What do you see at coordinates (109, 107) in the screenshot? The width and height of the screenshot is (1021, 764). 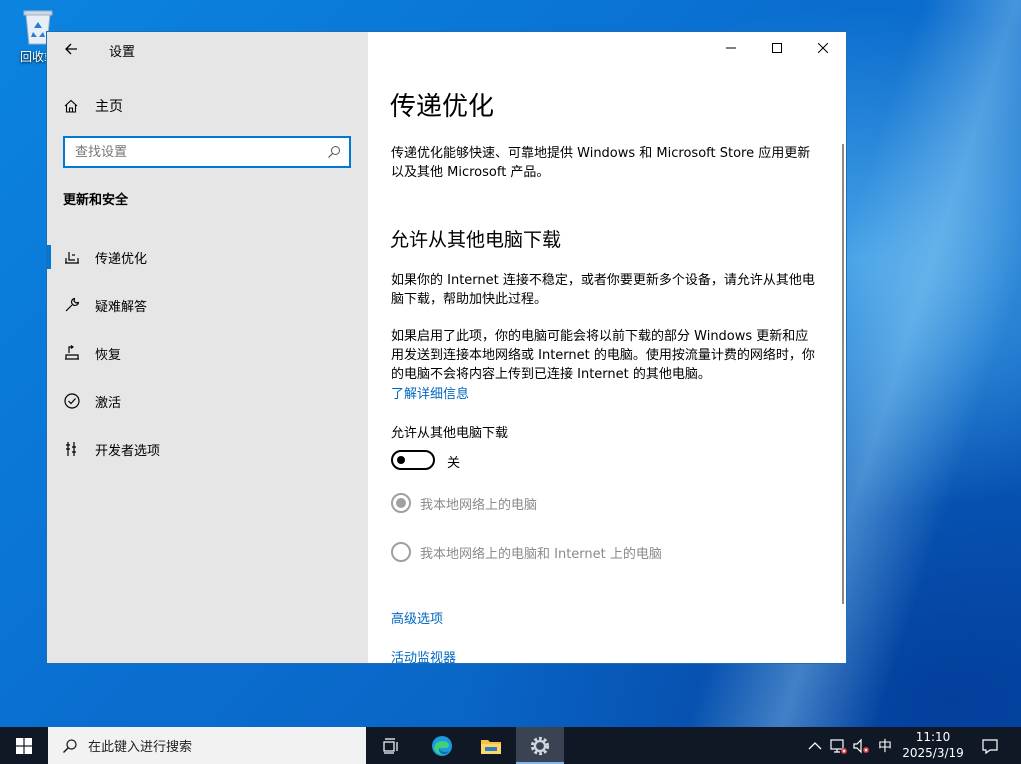 I see `home-label: 主页` at bounding box center [109, 107].